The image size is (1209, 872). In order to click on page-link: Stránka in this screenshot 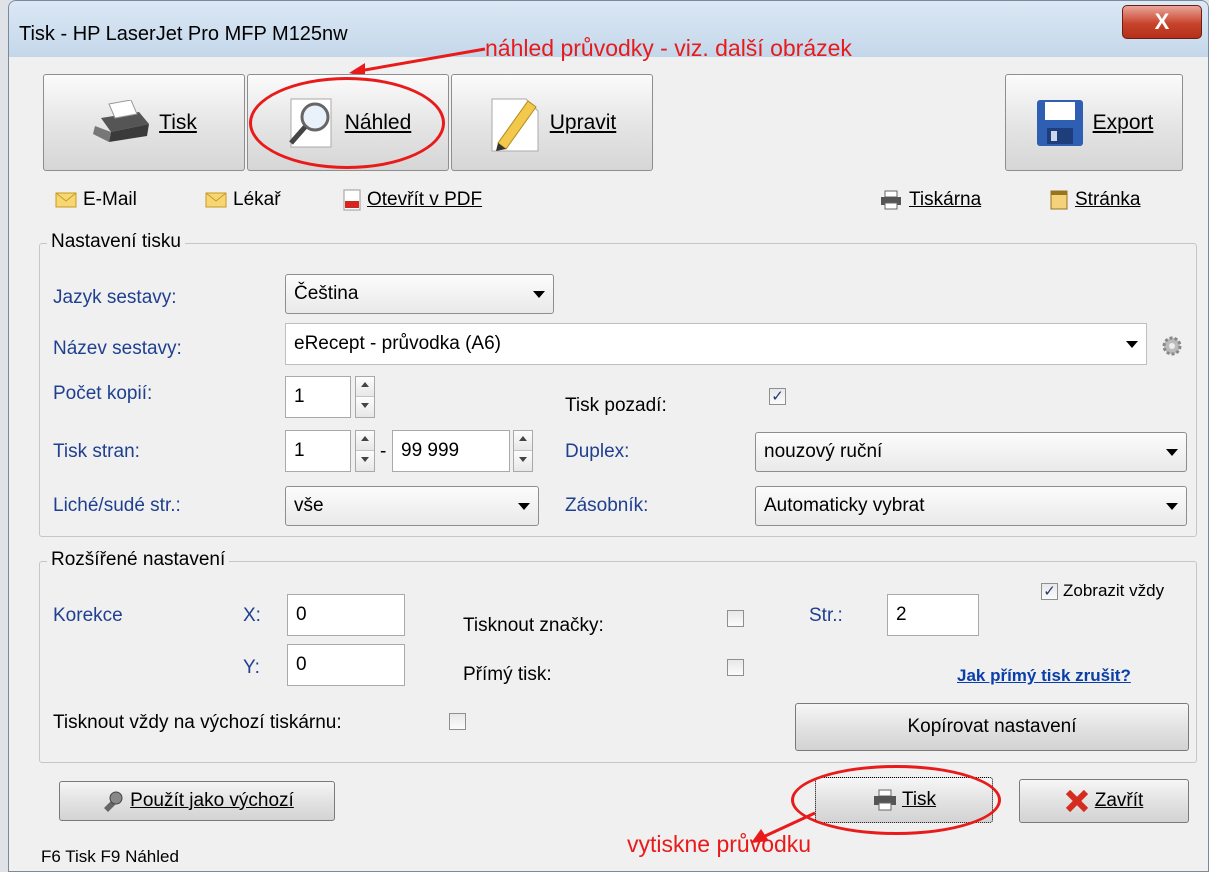, I will do `click(1094, 200)`.